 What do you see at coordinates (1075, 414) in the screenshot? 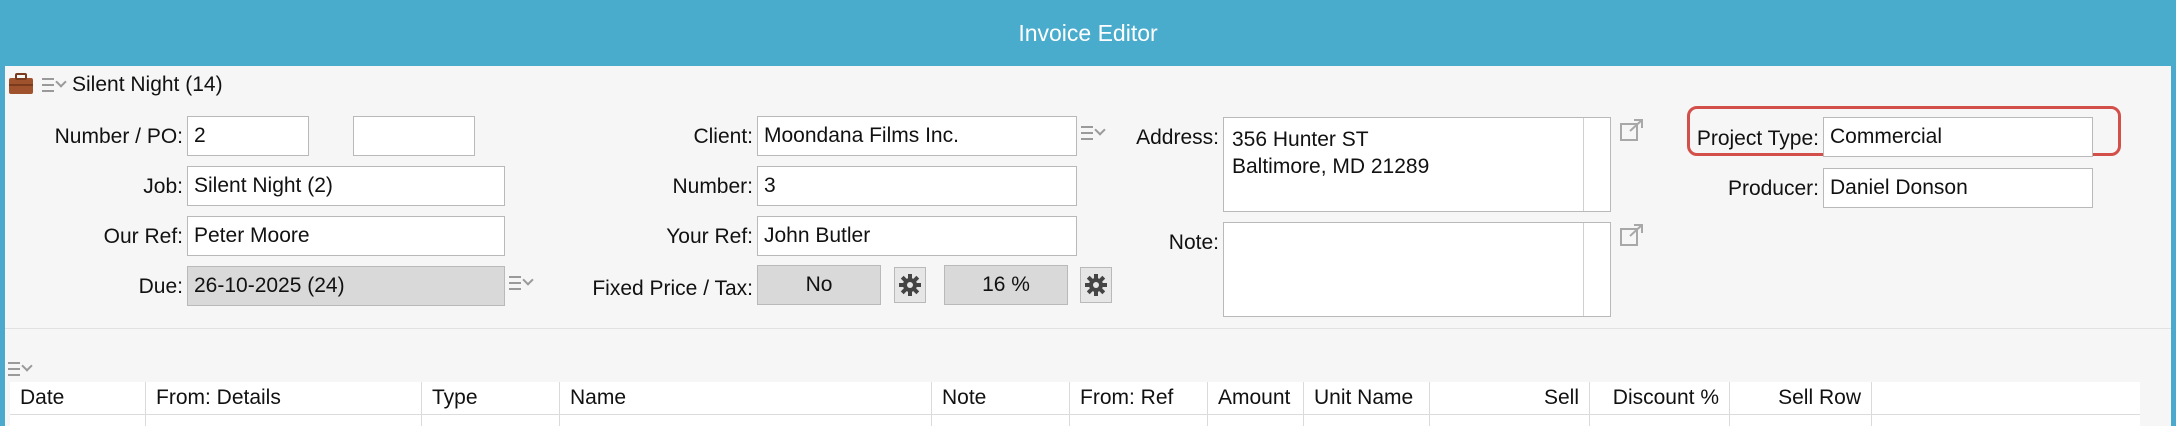
I see `header-underline` at bounding box center [1075, 414].